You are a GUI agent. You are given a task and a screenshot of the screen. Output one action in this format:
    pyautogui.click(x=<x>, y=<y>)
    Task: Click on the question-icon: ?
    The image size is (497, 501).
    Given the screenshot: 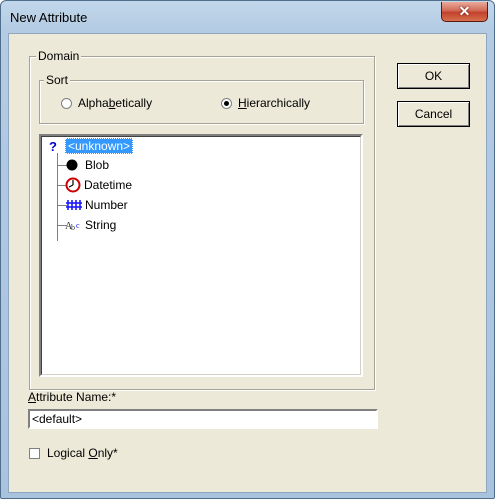 What is the action you would take?
    pyautogui.click(x=53, y=146)
    